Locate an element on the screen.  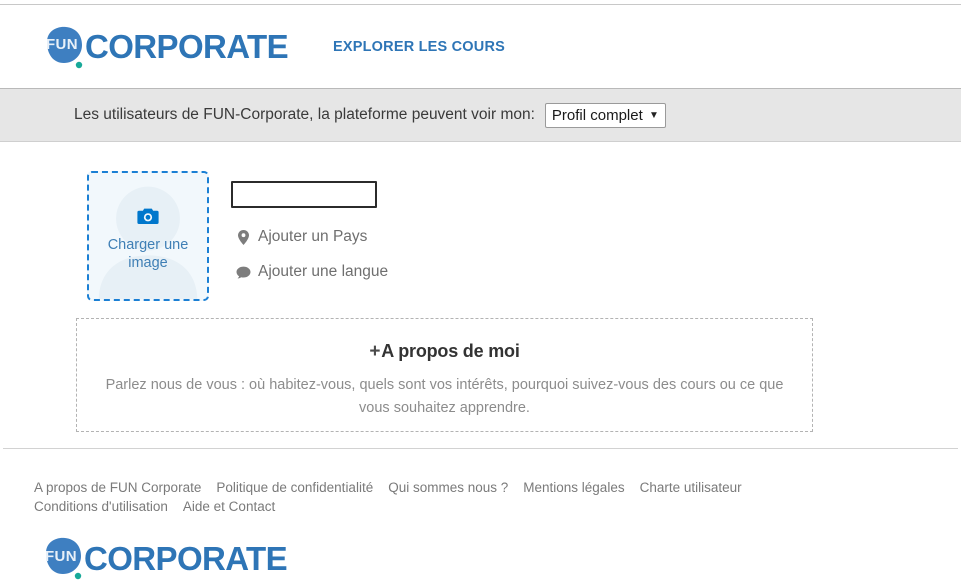
footer-logo-wordmark: CORPORATE is located at coordinates (186, 558).